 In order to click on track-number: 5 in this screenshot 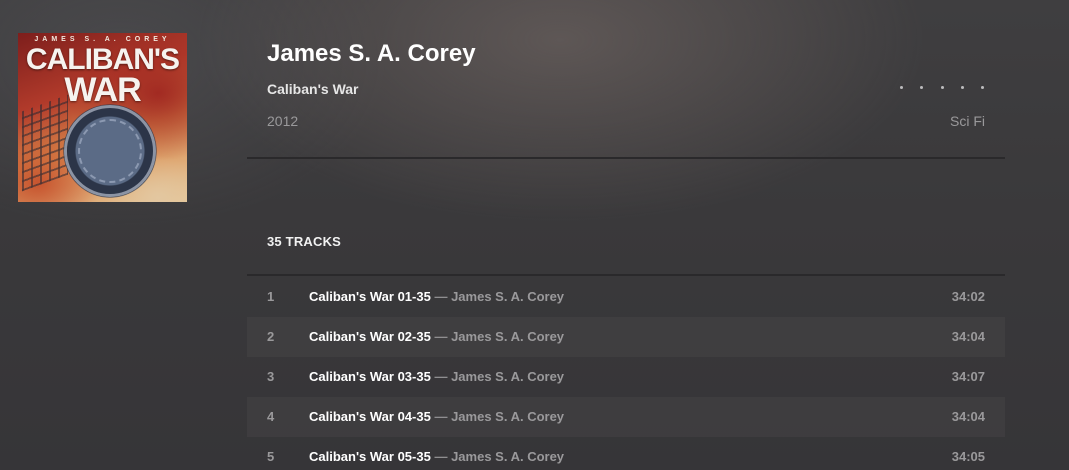, I will do `click(271, 456)`.